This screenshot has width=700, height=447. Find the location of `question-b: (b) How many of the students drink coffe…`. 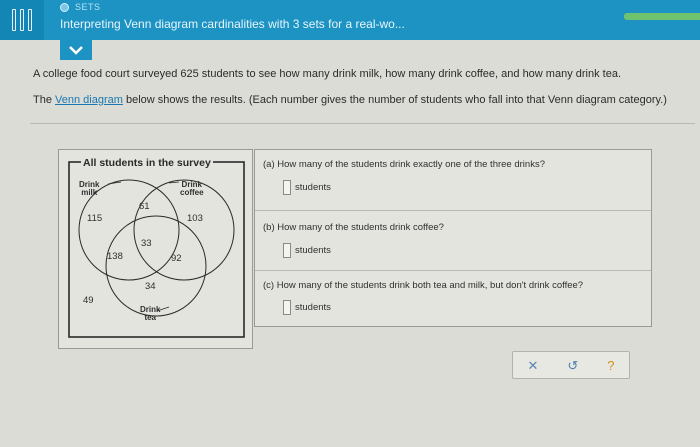

question-b: (b) How many of the students drink coffe… is located at coordinates (453, 240).